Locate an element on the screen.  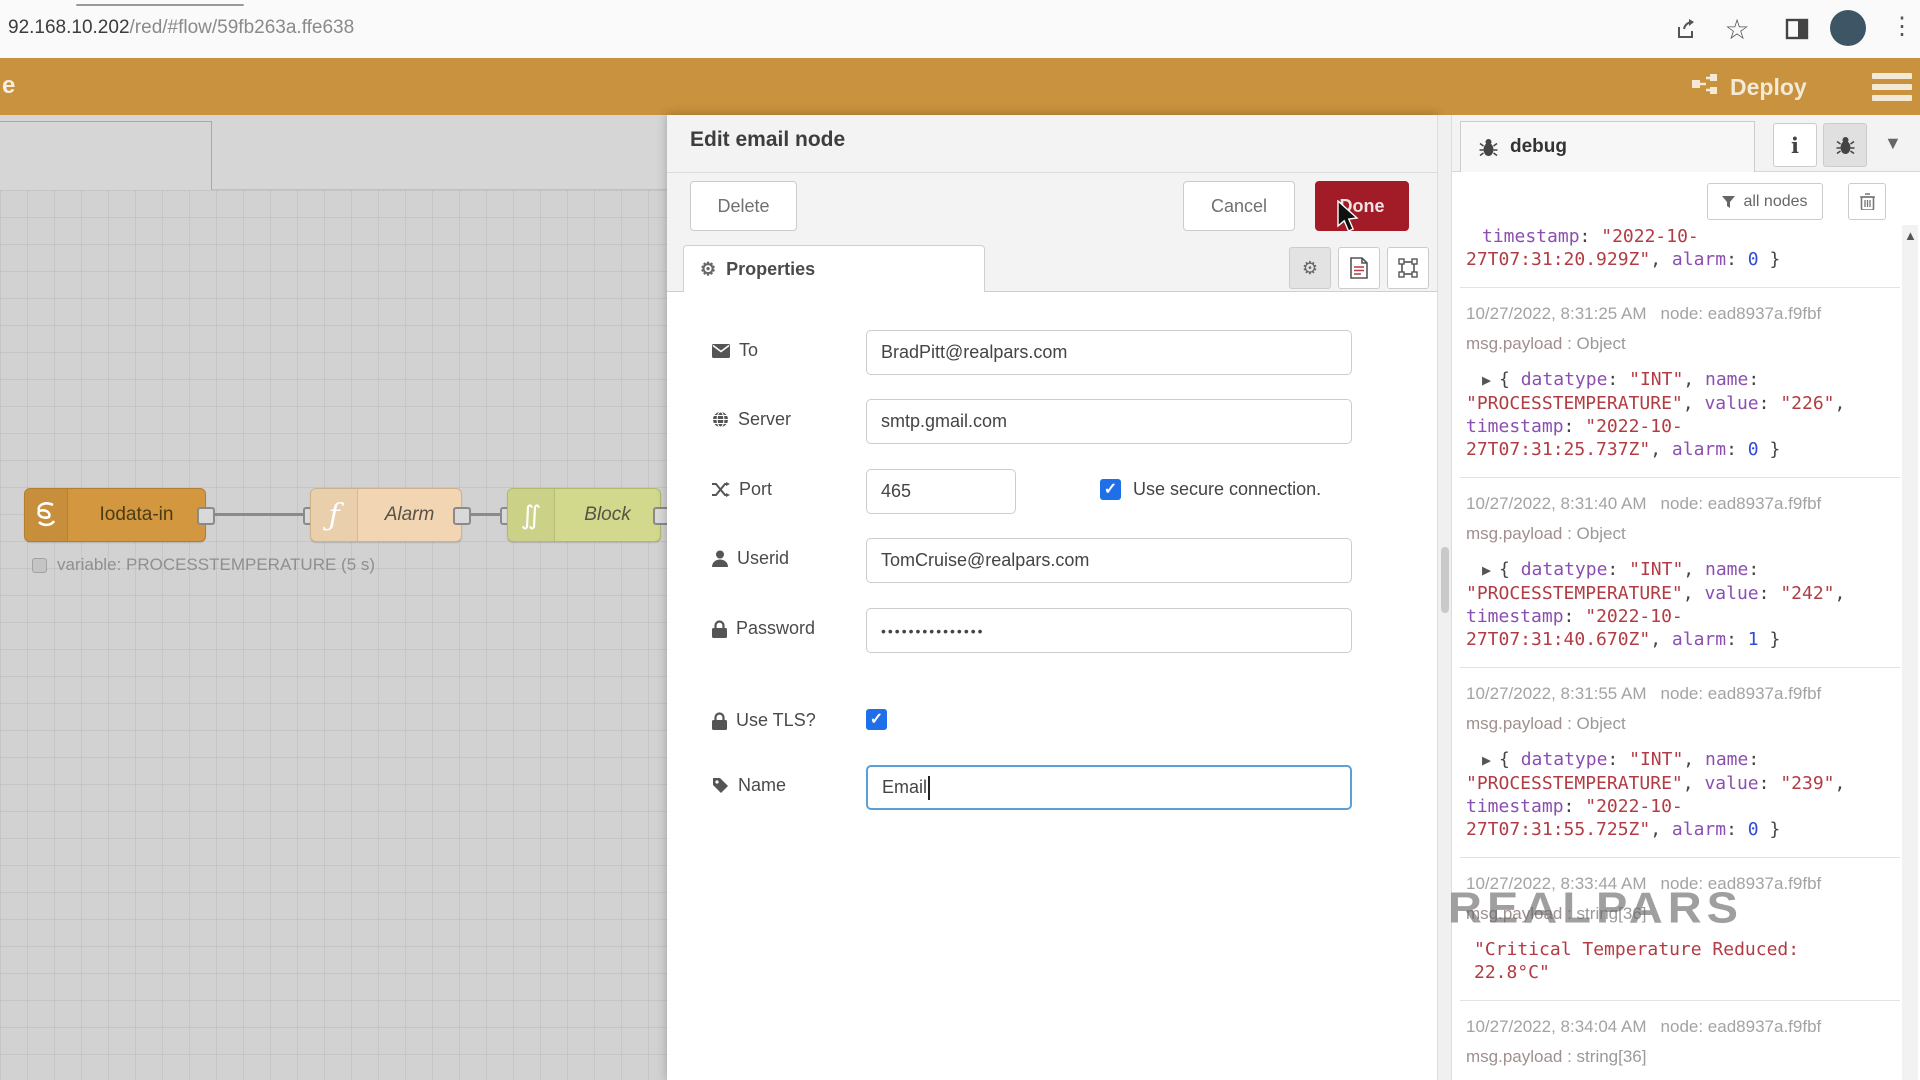
workspace-tab is located at coordinates (106, 155).